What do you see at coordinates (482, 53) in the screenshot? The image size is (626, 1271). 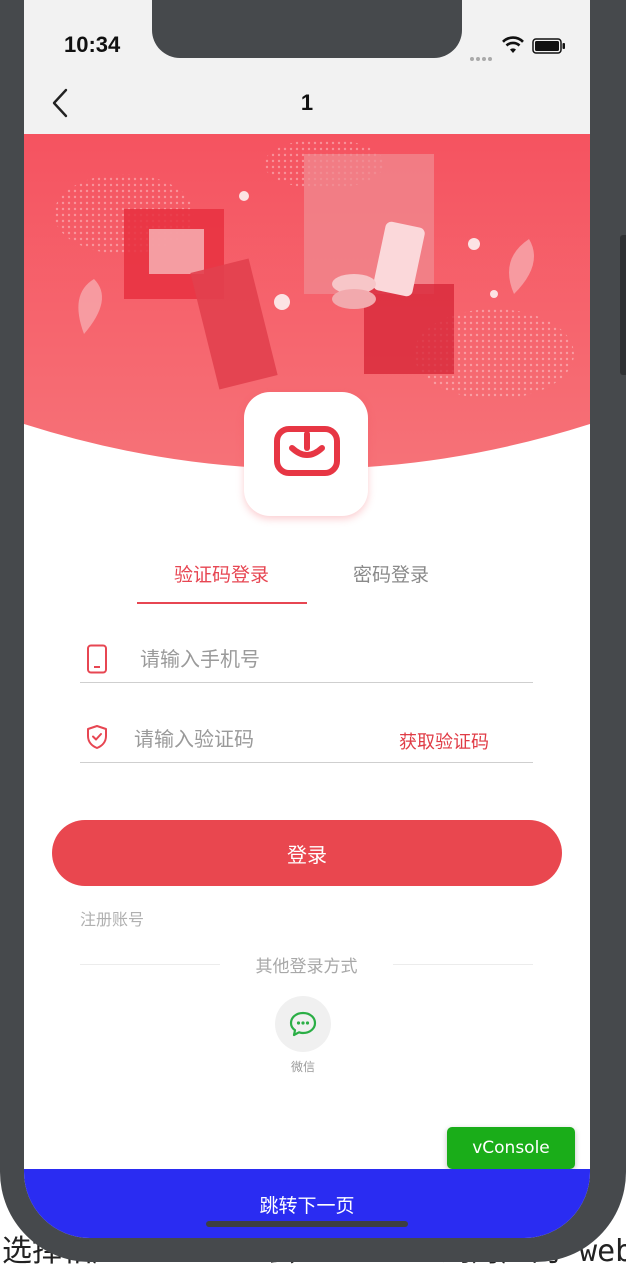 I see `signal-icon` at bounding box center [482, 53].